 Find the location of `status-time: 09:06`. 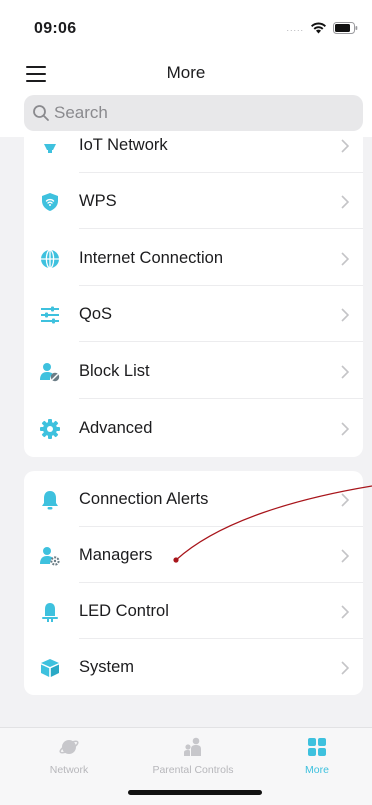

status-time: 09:06 is located at coordinates (55, 28).